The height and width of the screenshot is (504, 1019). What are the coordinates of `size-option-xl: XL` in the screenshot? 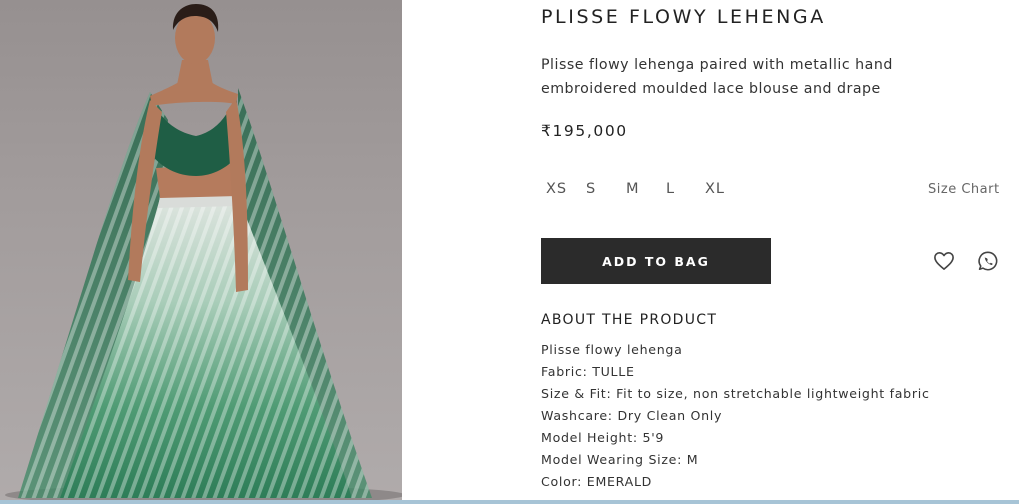 It's located at (715, 189).